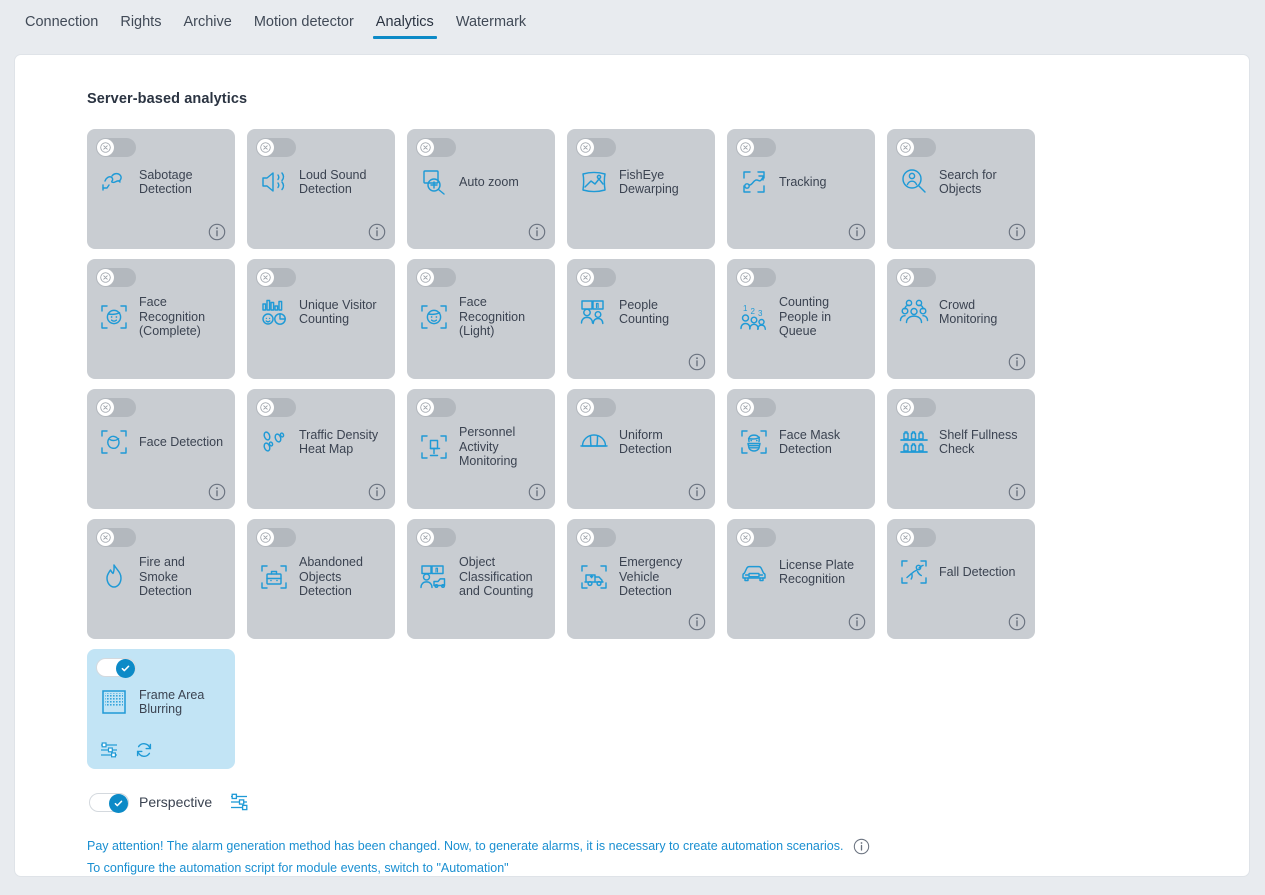 The image size is (1265, 895). I want to click on card-label: Abandoned Objects Detection, so click(331, 576).